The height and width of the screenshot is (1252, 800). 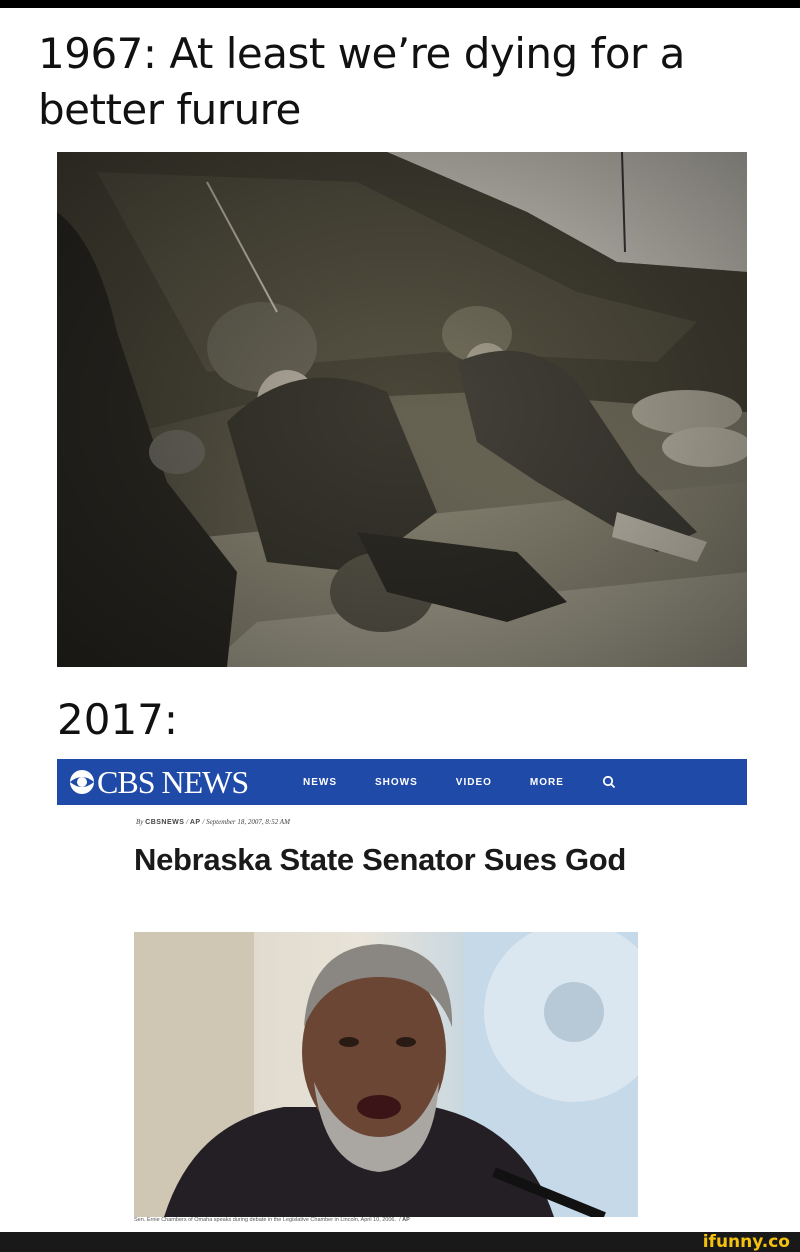 I want to click on byline-source: CBSNEWS, so click(x=164, y=822).